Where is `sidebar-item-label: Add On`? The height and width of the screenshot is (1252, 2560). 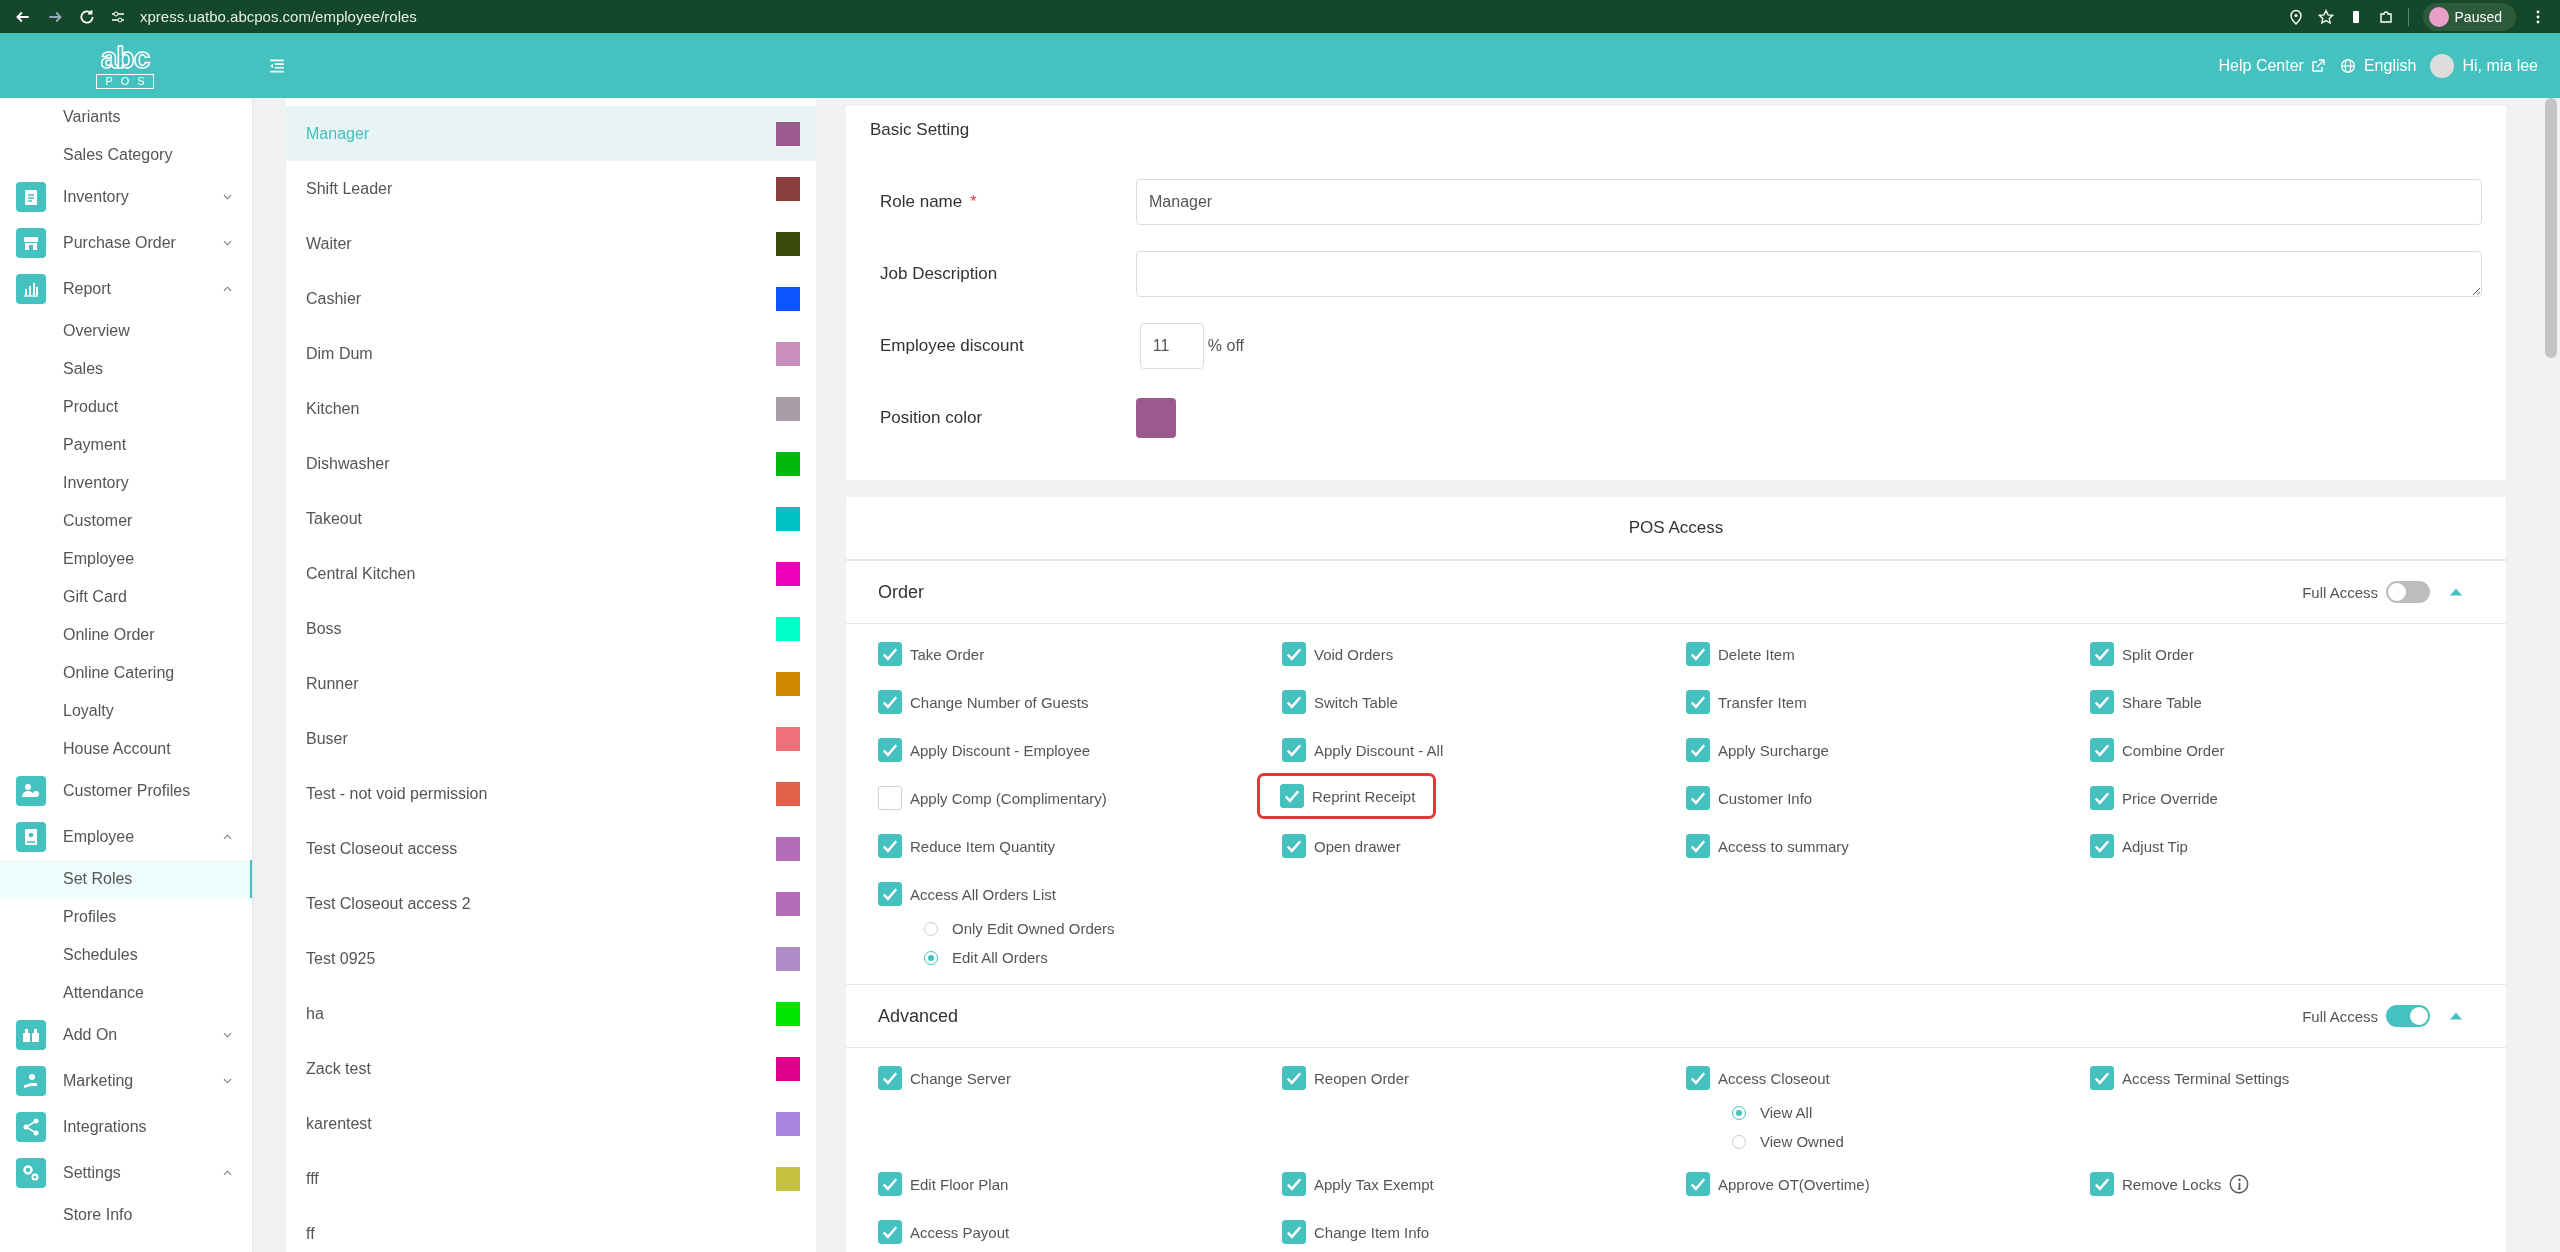
sidebar-item-label: Add On is located at coordinates (143, 1035).